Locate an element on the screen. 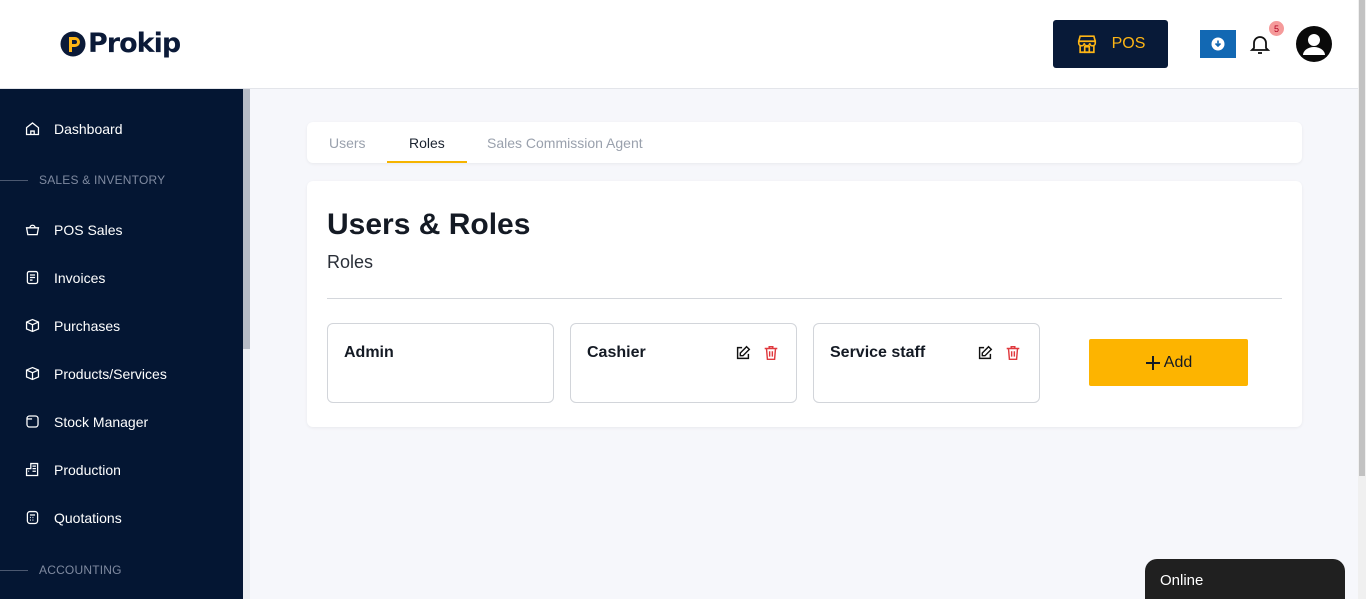 The height and width of the screenshot is (599, 1366). role-name: Service staff is located at coordinates (878, 352).